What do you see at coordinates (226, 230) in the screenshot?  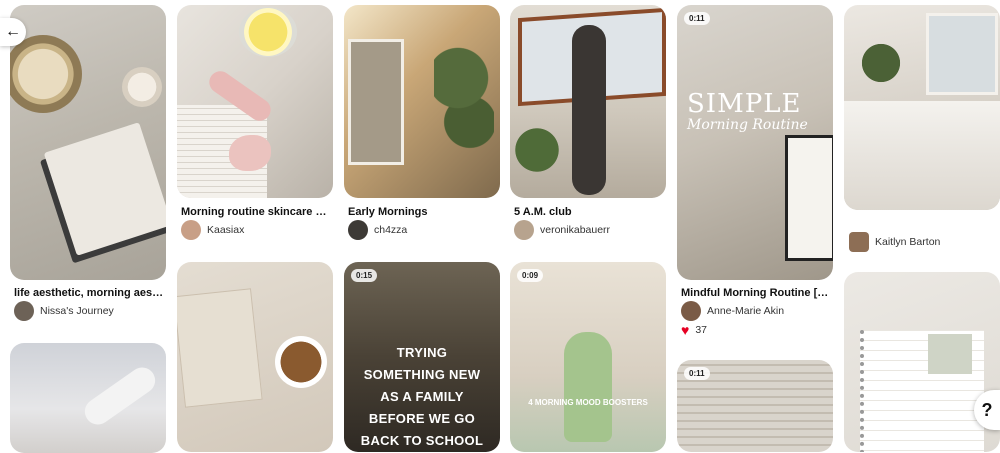 I see `author-name: Kaasiax` at bounding box center [226, 230].